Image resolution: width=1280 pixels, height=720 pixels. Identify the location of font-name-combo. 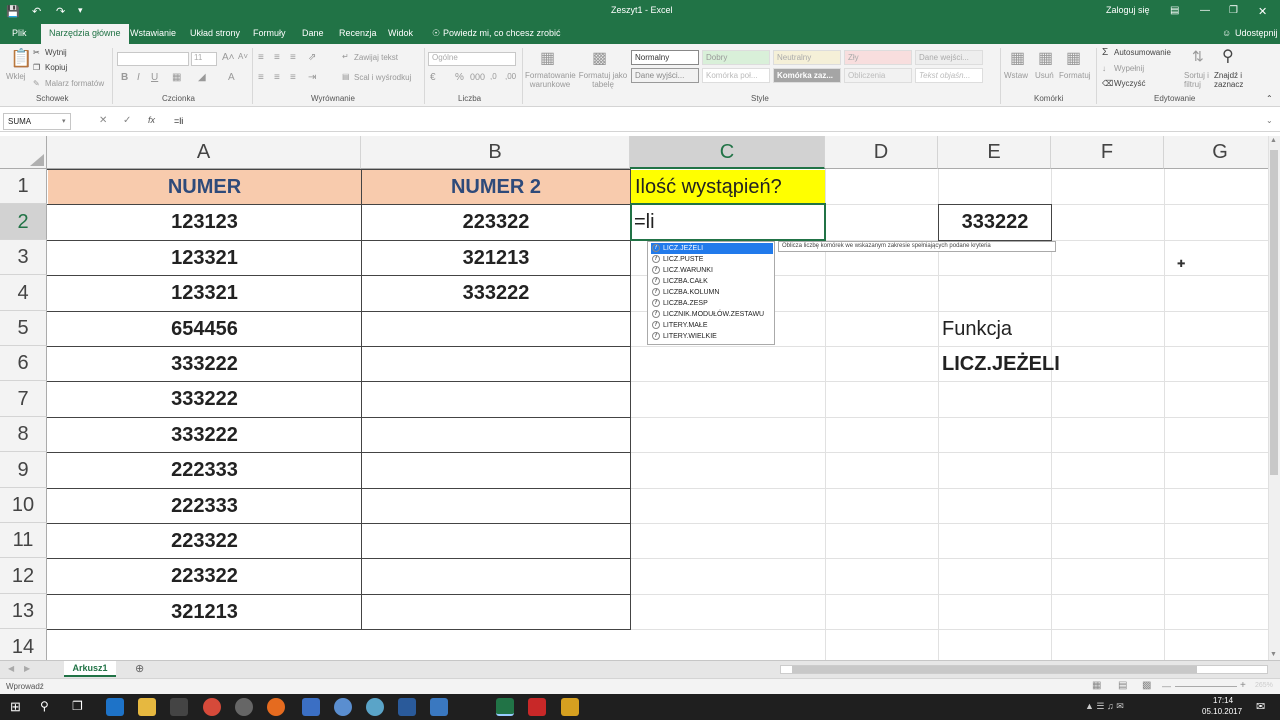
(153, 59).